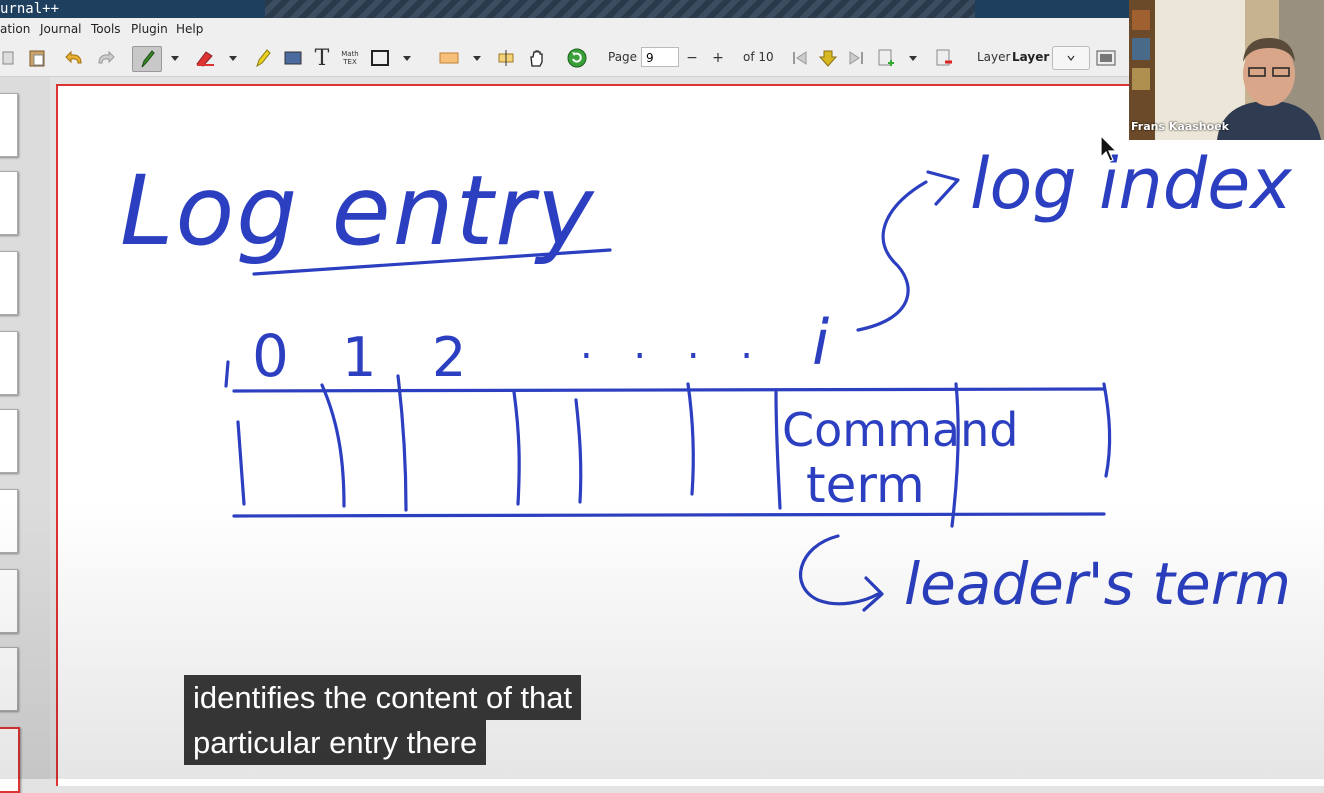 Image resolution: width=1324 pixels, height=793 pixels. Describe the element at coordinates (322, 58) in the screenshot. I see `text-tool-icon: T` at that location.